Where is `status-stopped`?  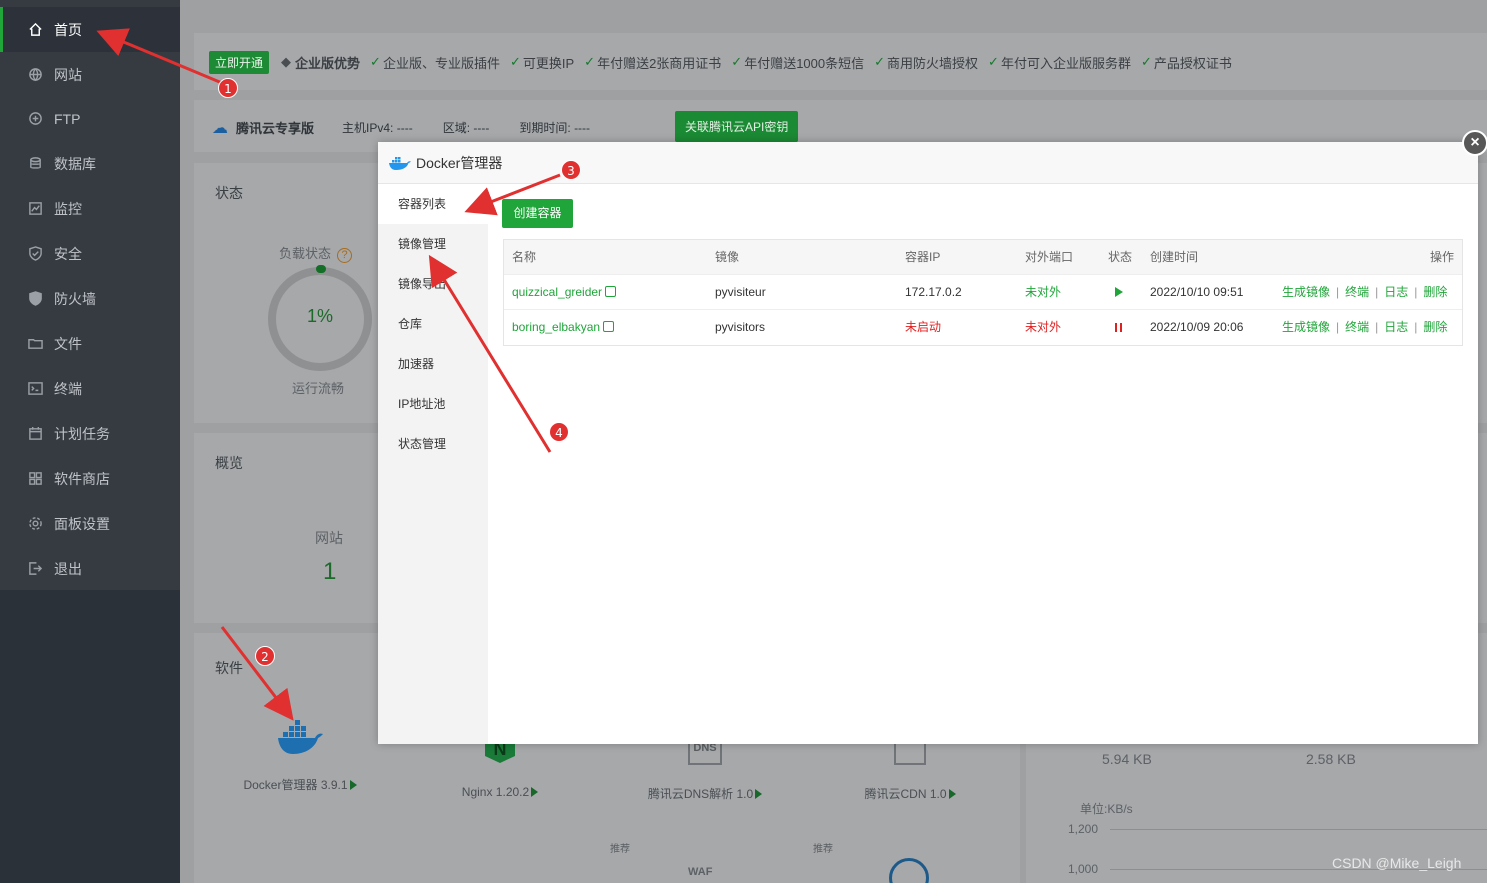 status-stopped is located at coordinates (1118, 327).